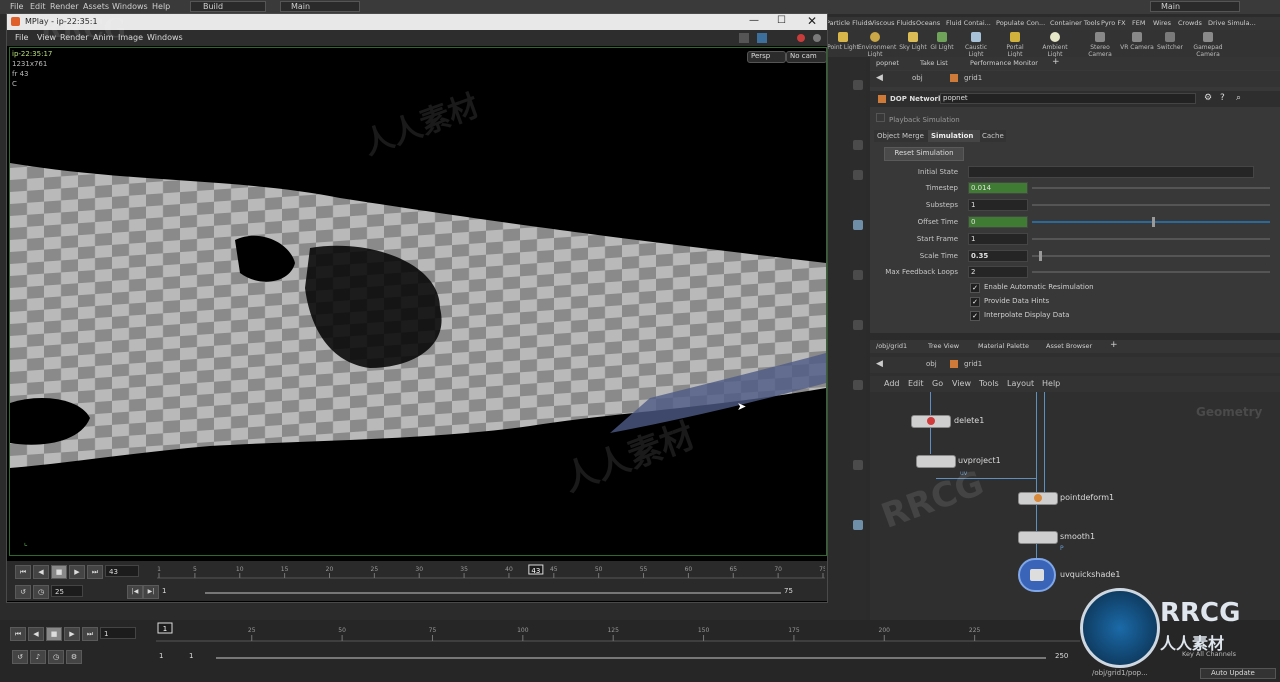 The width and height of the screenshot is (1280, 682). Describe the element at coordinates (165, 37) in the screenshot. I see `mplay-menu-windows: Windows` at that location.